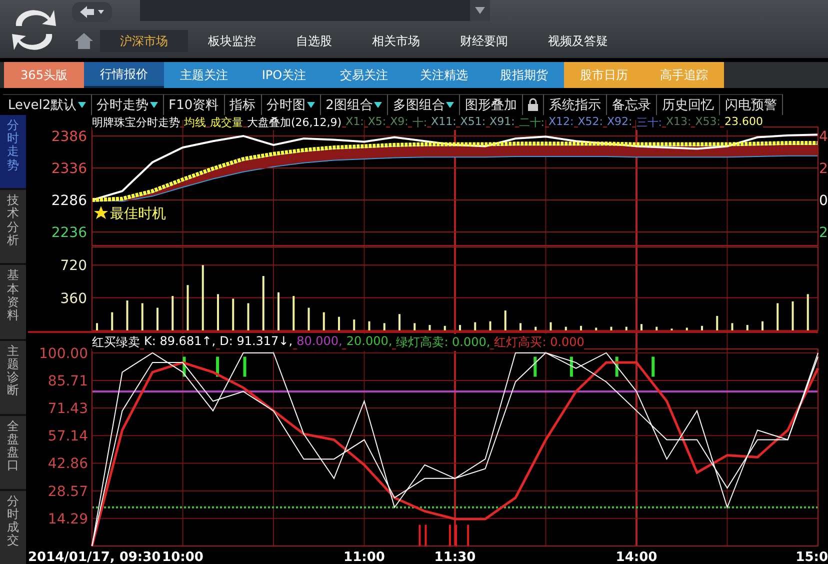 The width and height of the screenshot is (828, 564). What do you see at coordinates (823, 201) in the screenshot?
I see `axis-label: 0` at bounding box center [823, 201].